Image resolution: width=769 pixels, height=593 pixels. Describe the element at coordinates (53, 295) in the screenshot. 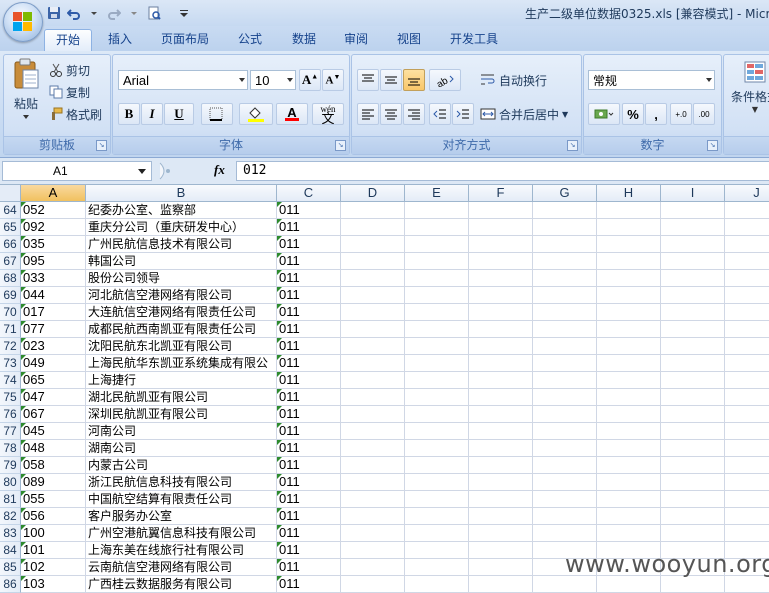

I see `cell-a: 044` at that location.